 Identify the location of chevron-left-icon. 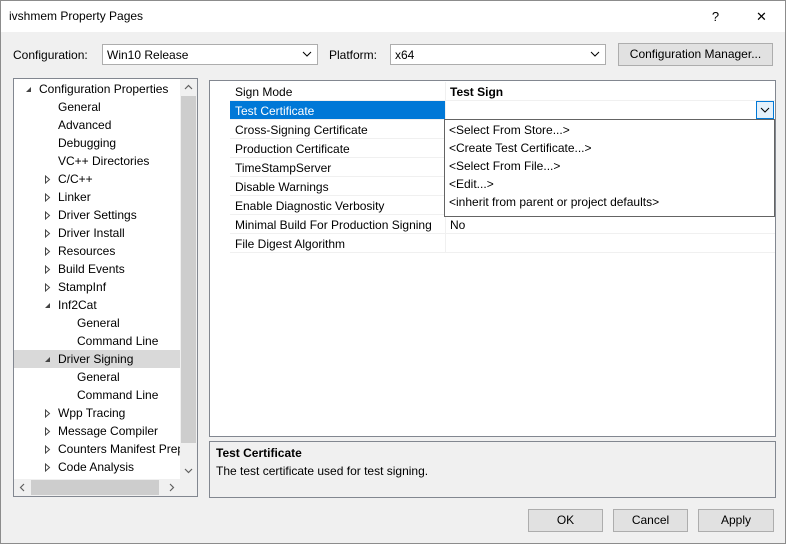
(22, 487).